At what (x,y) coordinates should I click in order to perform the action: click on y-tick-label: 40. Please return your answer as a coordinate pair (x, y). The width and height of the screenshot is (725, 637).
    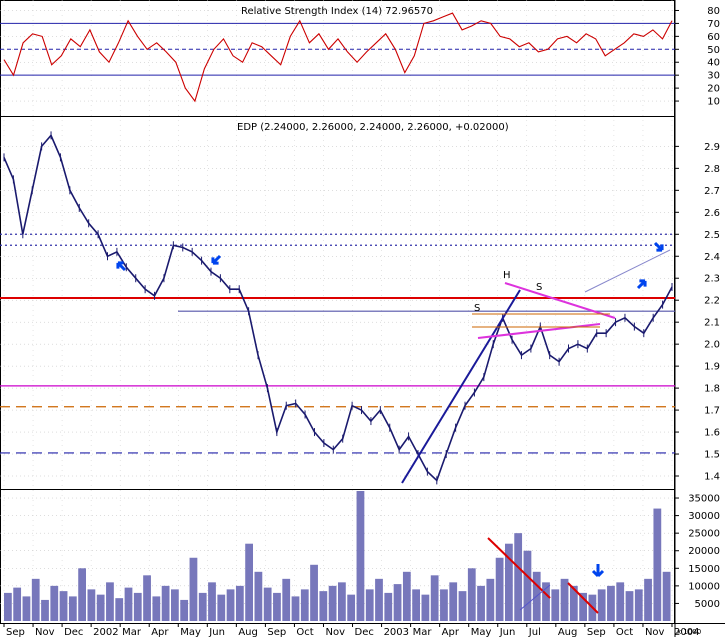
    Looking at the image, I should click on (713, 63).